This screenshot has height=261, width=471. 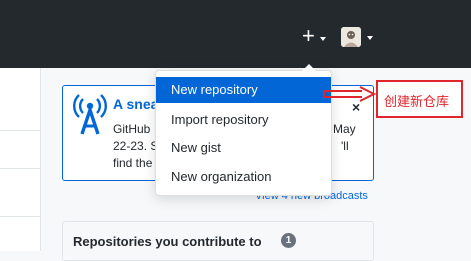 What do you see at coordinates (135, 104) in the screenshot?
I see `broadcast-title: A snea` at bounding box center [135, 104].